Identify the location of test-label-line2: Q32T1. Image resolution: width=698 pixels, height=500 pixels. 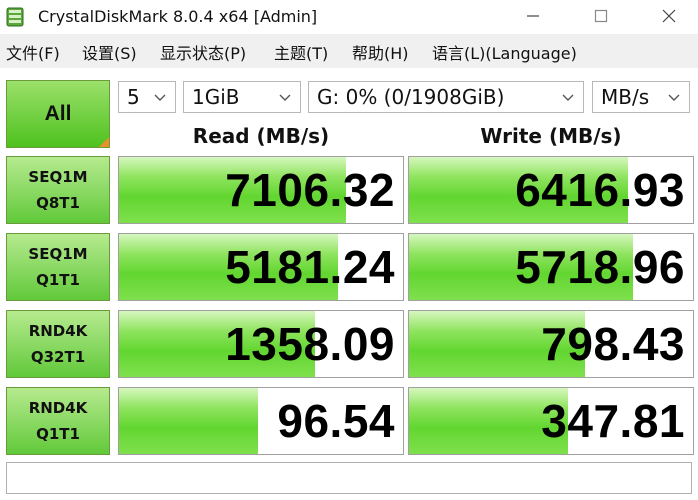
(58, 357).